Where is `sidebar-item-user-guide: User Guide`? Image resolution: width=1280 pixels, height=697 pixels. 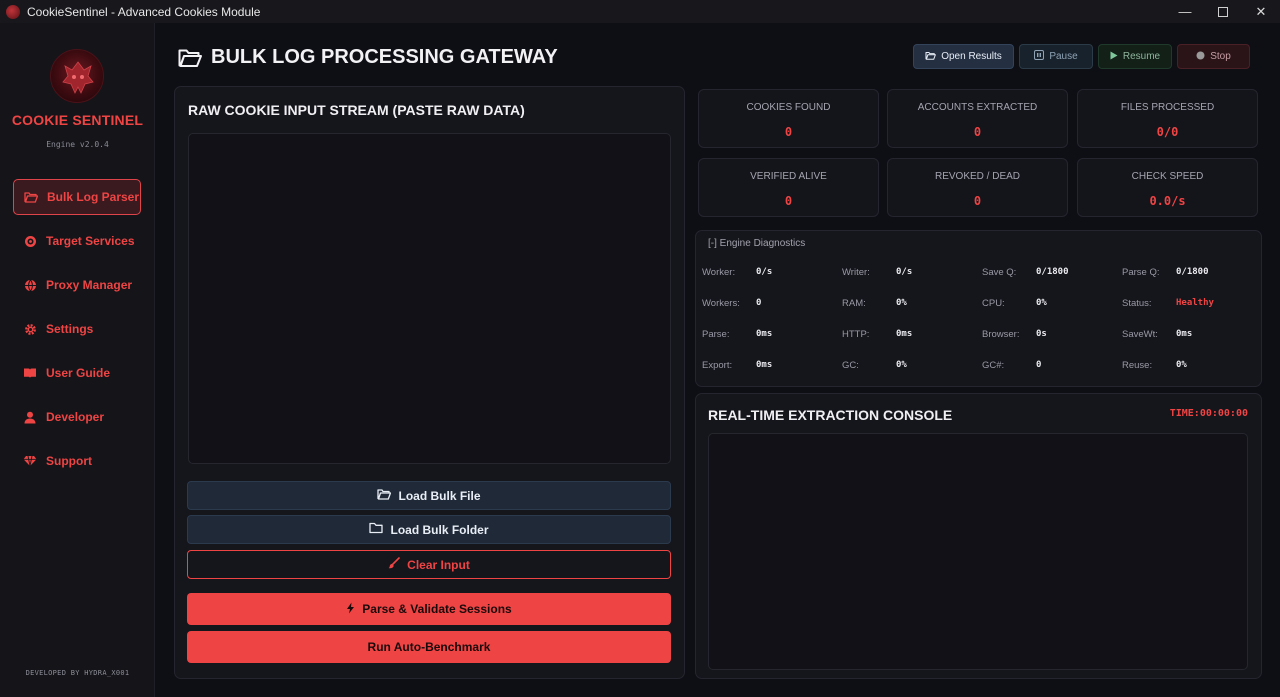 sidebar-item-user-guide: User Guide is located at coordinates (77, 373).